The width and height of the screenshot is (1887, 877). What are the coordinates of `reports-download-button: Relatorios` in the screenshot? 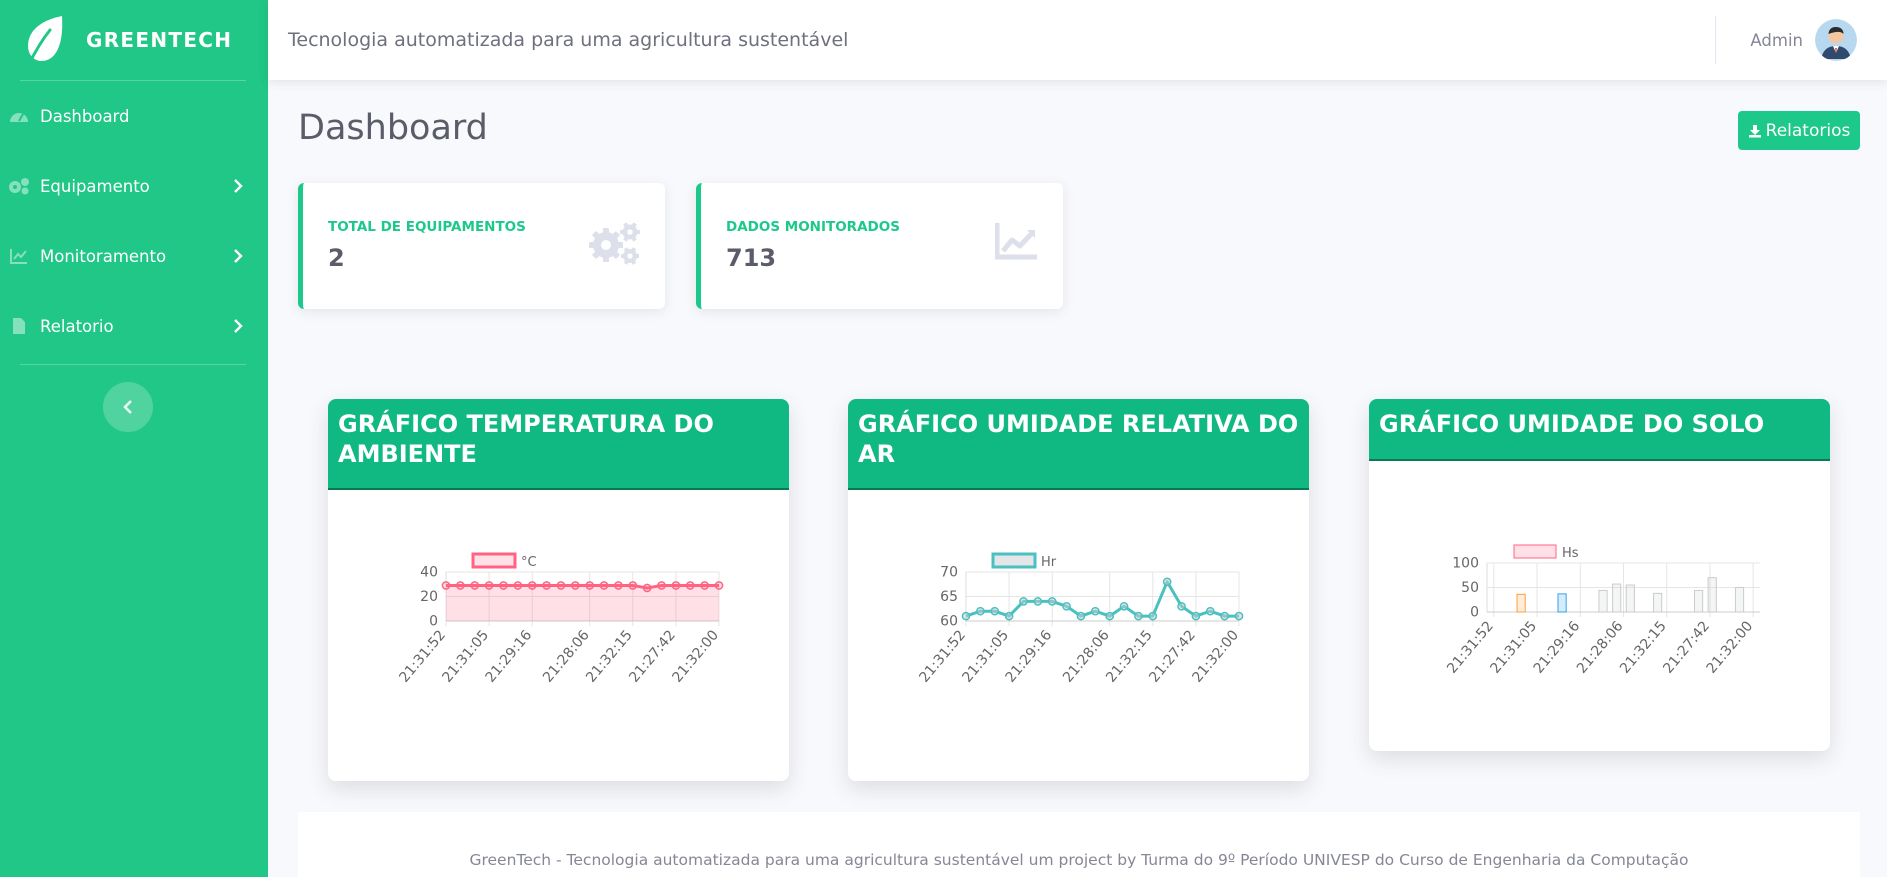 It's located at (1799, 130).